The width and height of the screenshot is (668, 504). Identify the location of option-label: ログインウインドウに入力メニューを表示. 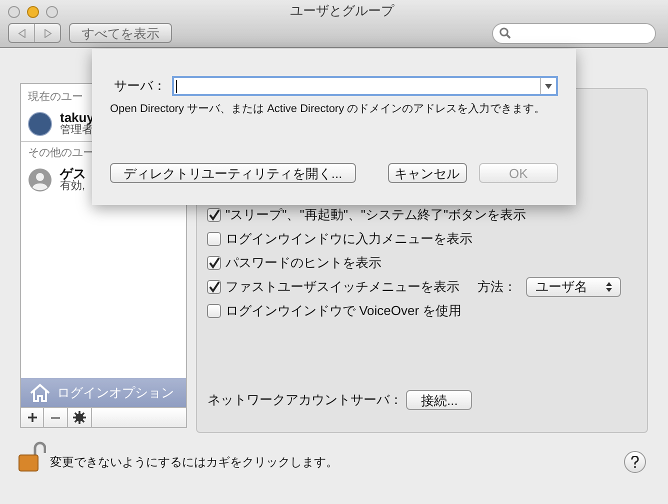
(348, 239).